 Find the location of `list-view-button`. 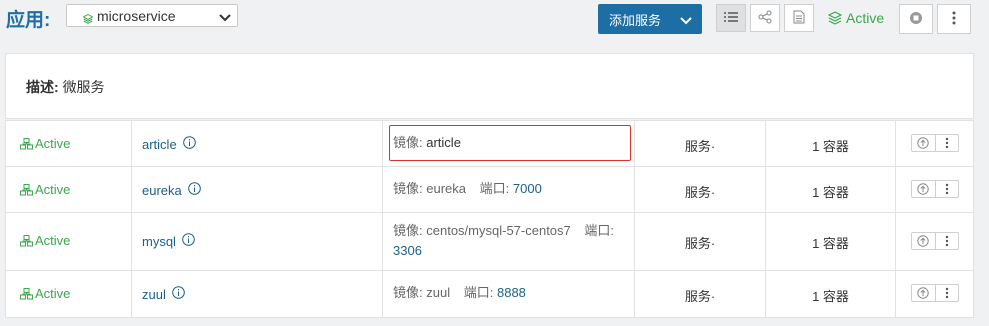

list-view-button is located at coordinates (731, 18).